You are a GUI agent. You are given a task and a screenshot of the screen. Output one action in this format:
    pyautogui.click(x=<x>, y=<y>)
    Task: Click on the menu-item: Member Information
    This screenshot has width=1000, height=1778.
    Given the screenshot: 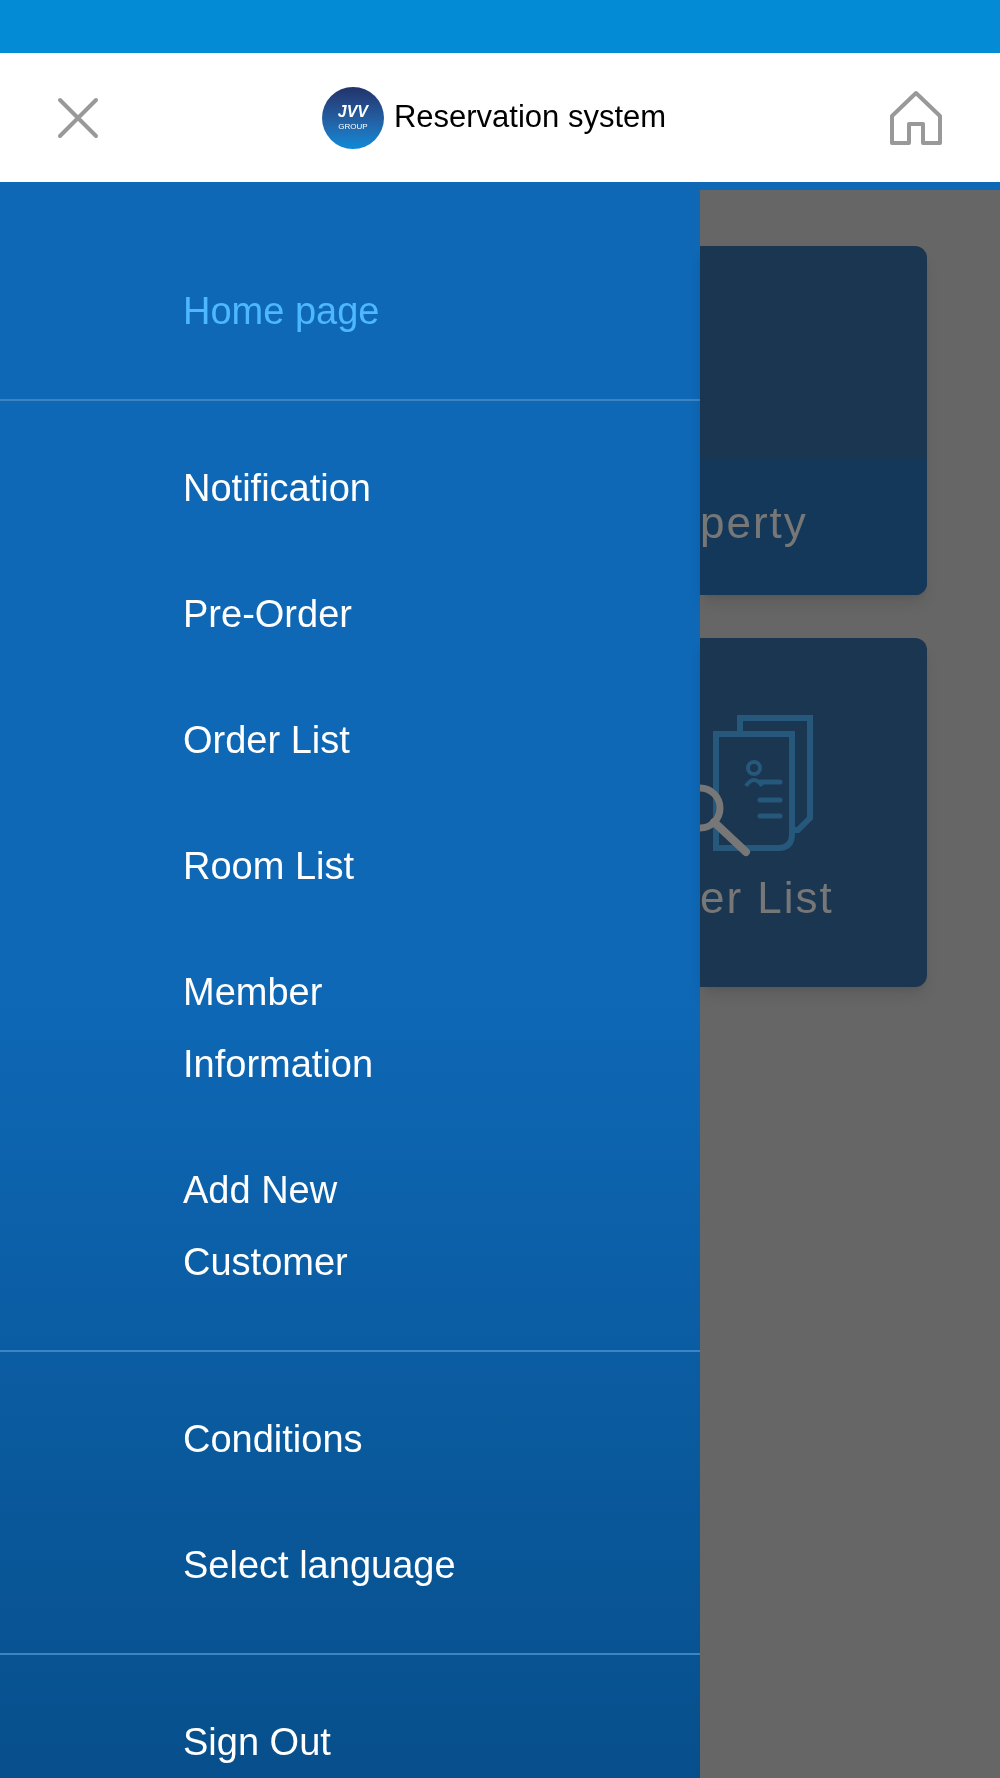 What is the action you would take?
    pyautogui.click(x=333, y=1028)
    